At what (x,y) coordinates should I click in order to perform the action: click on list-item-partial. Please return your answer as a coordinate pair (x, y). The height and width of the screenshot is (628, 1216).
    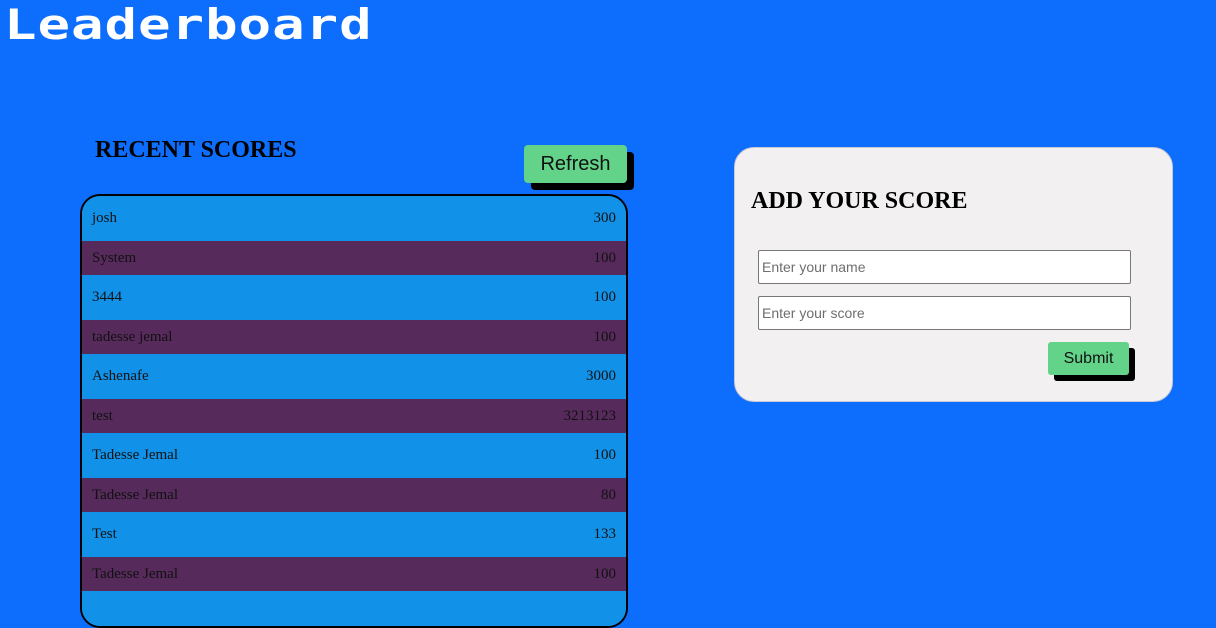
    Looking at the image, I should click on (354, 608).